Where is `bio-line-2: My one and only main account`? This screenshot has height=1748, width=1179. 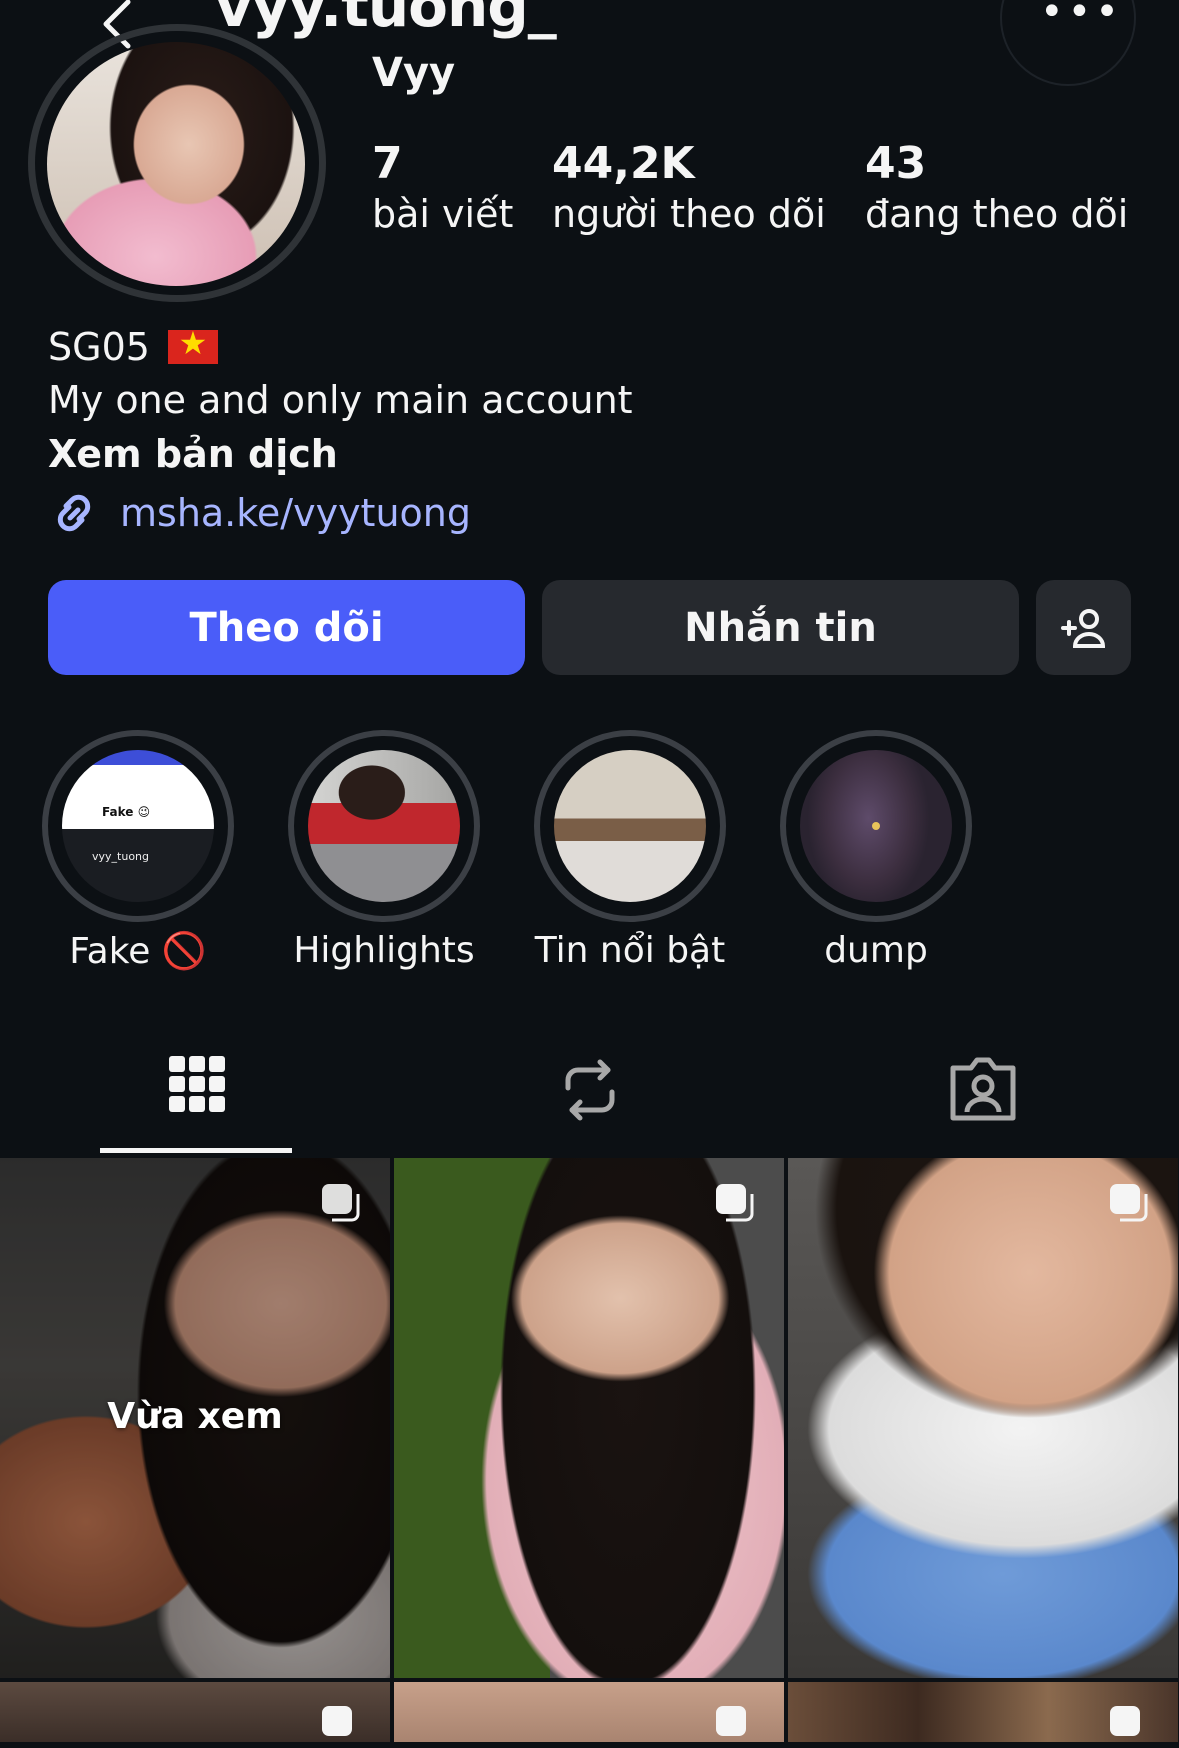
bio-line-2: My one and only main account is located at coordinates (340, 400).